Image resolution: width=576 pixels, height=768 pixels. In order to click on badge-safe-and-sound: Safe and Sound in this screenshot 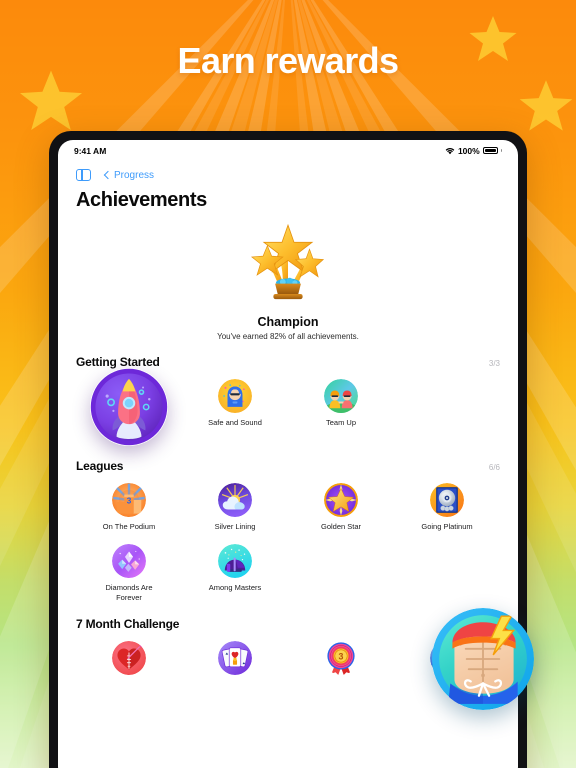, I will do `click(235, 412)`.